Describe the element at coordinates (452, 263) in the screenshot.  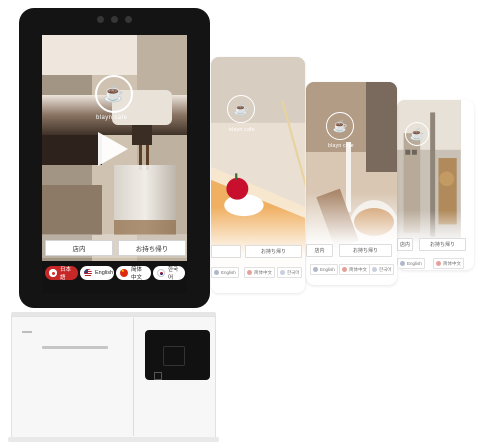
I see `preview-3-lang-chinese-label: 简体中文` at that location.